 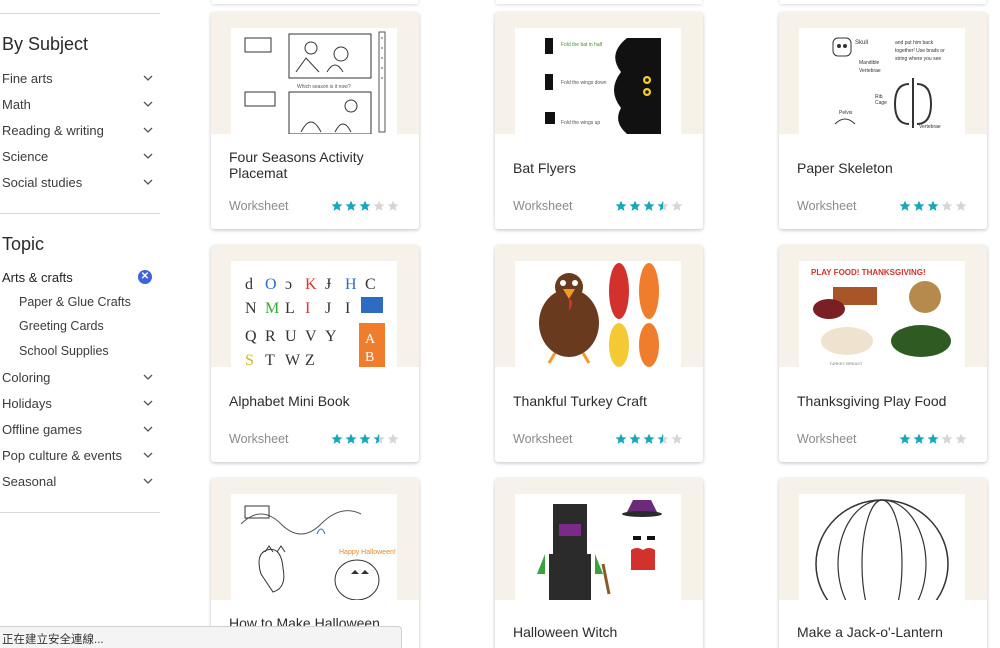 I want to click on topic-pop-culture: Pop culture & events, so click(x=79, y=455).